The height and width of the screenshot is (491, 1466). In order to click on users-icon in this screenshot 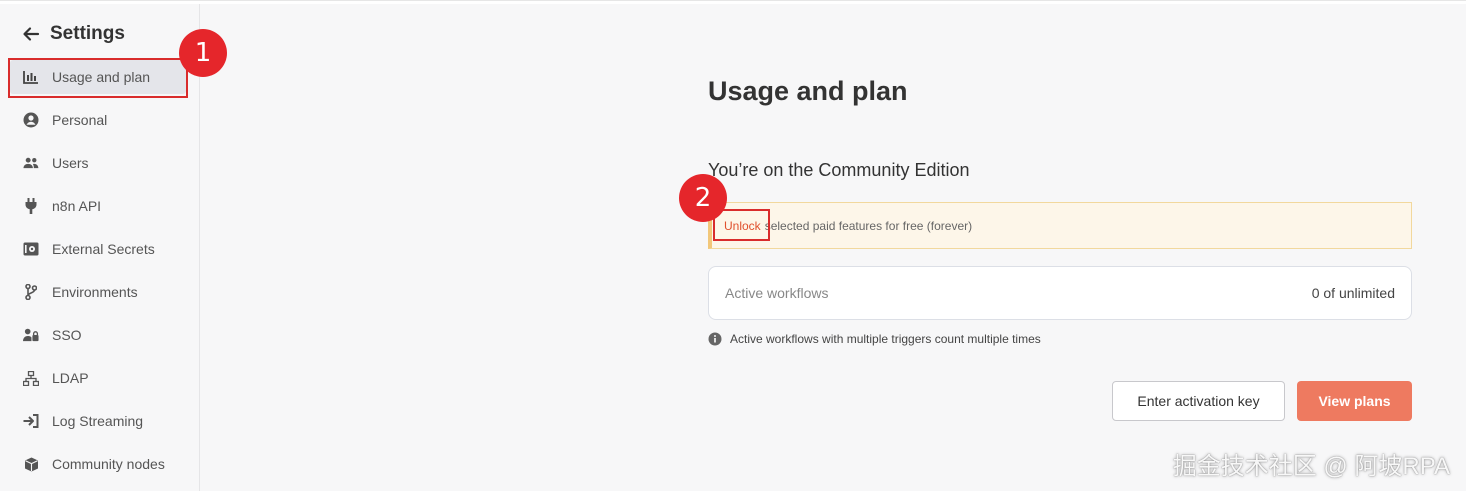, I will do `click(31, 163)`.